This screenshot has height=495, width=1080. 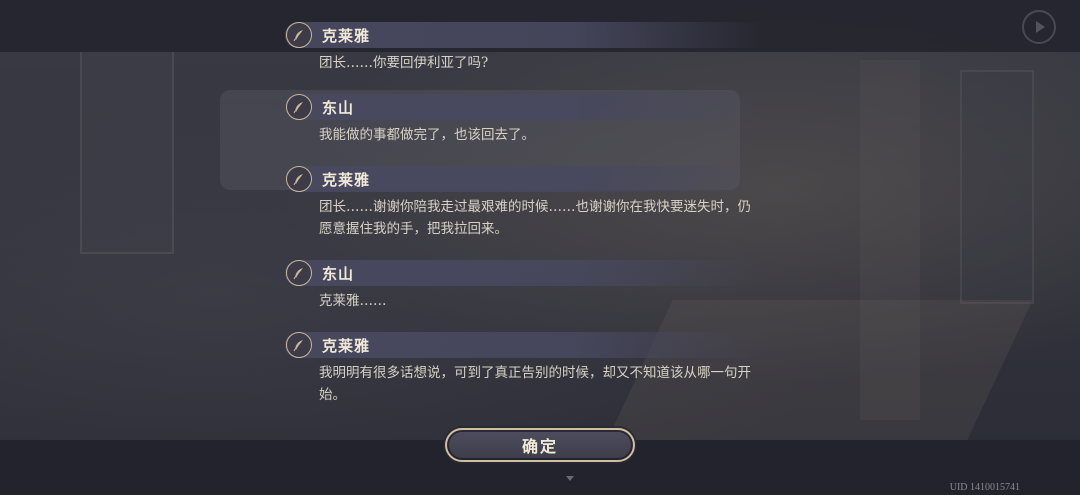 I want to click on play-icon, so click(x=1039, y=27).